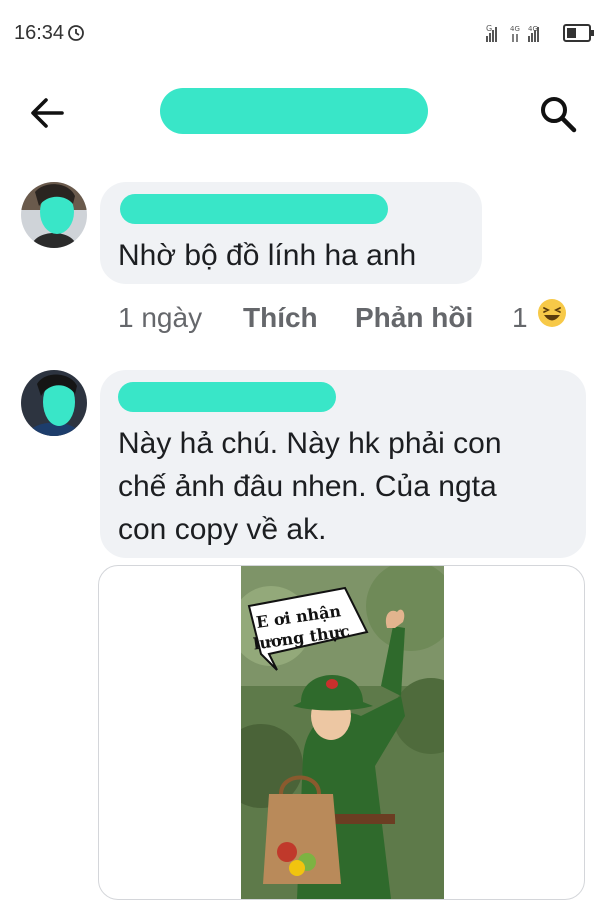 The width and height of the screenshot is (600, 918). What do you see at coordinates (280, 318) in the screenshot?
I see `like-button: Thích` at bounding box center [280, 318].